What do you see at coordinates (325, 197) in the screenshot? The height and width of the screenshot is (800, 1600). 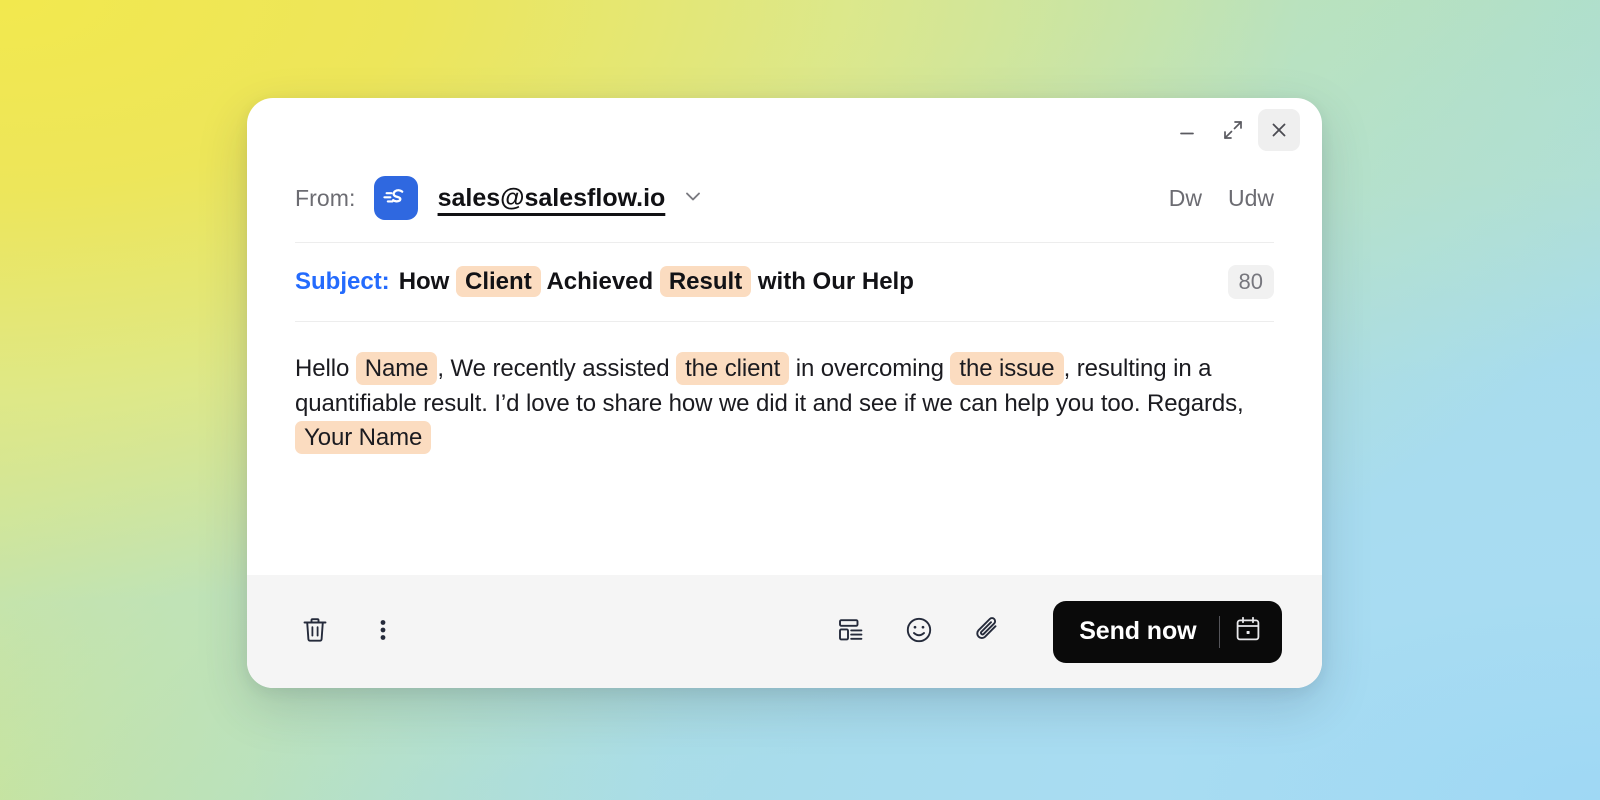 I see `from-label: From:` at bounding box center [325, 197].